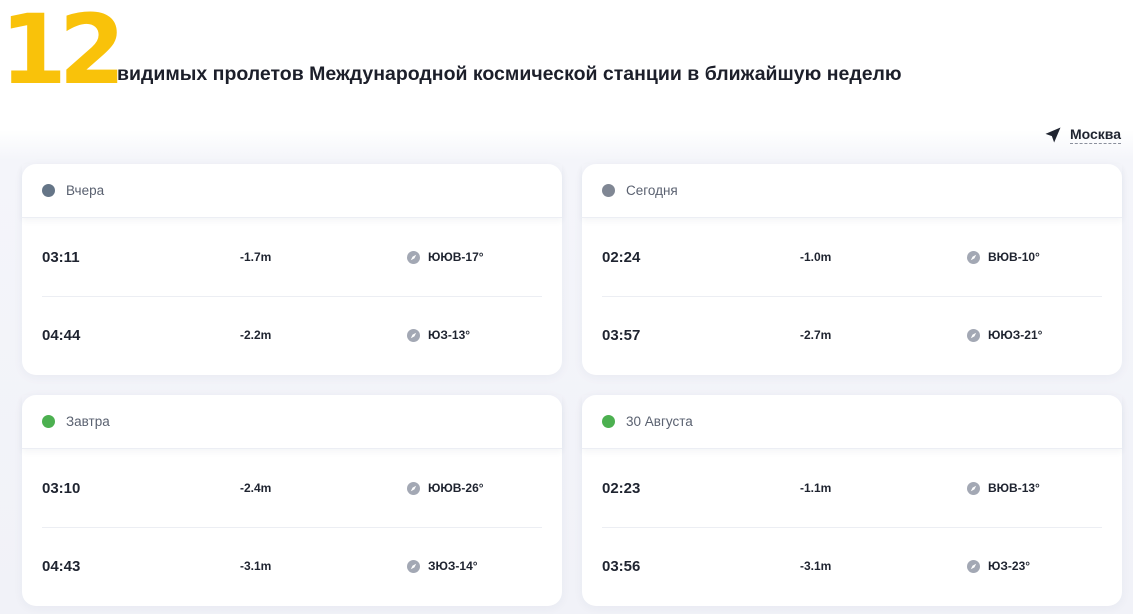  What do you see at coordinates (292, 488) in the screenshot?
I see `pass-row: 03:10 -2.4m ЮЮВ-26°` at bounding box center [292, 488].